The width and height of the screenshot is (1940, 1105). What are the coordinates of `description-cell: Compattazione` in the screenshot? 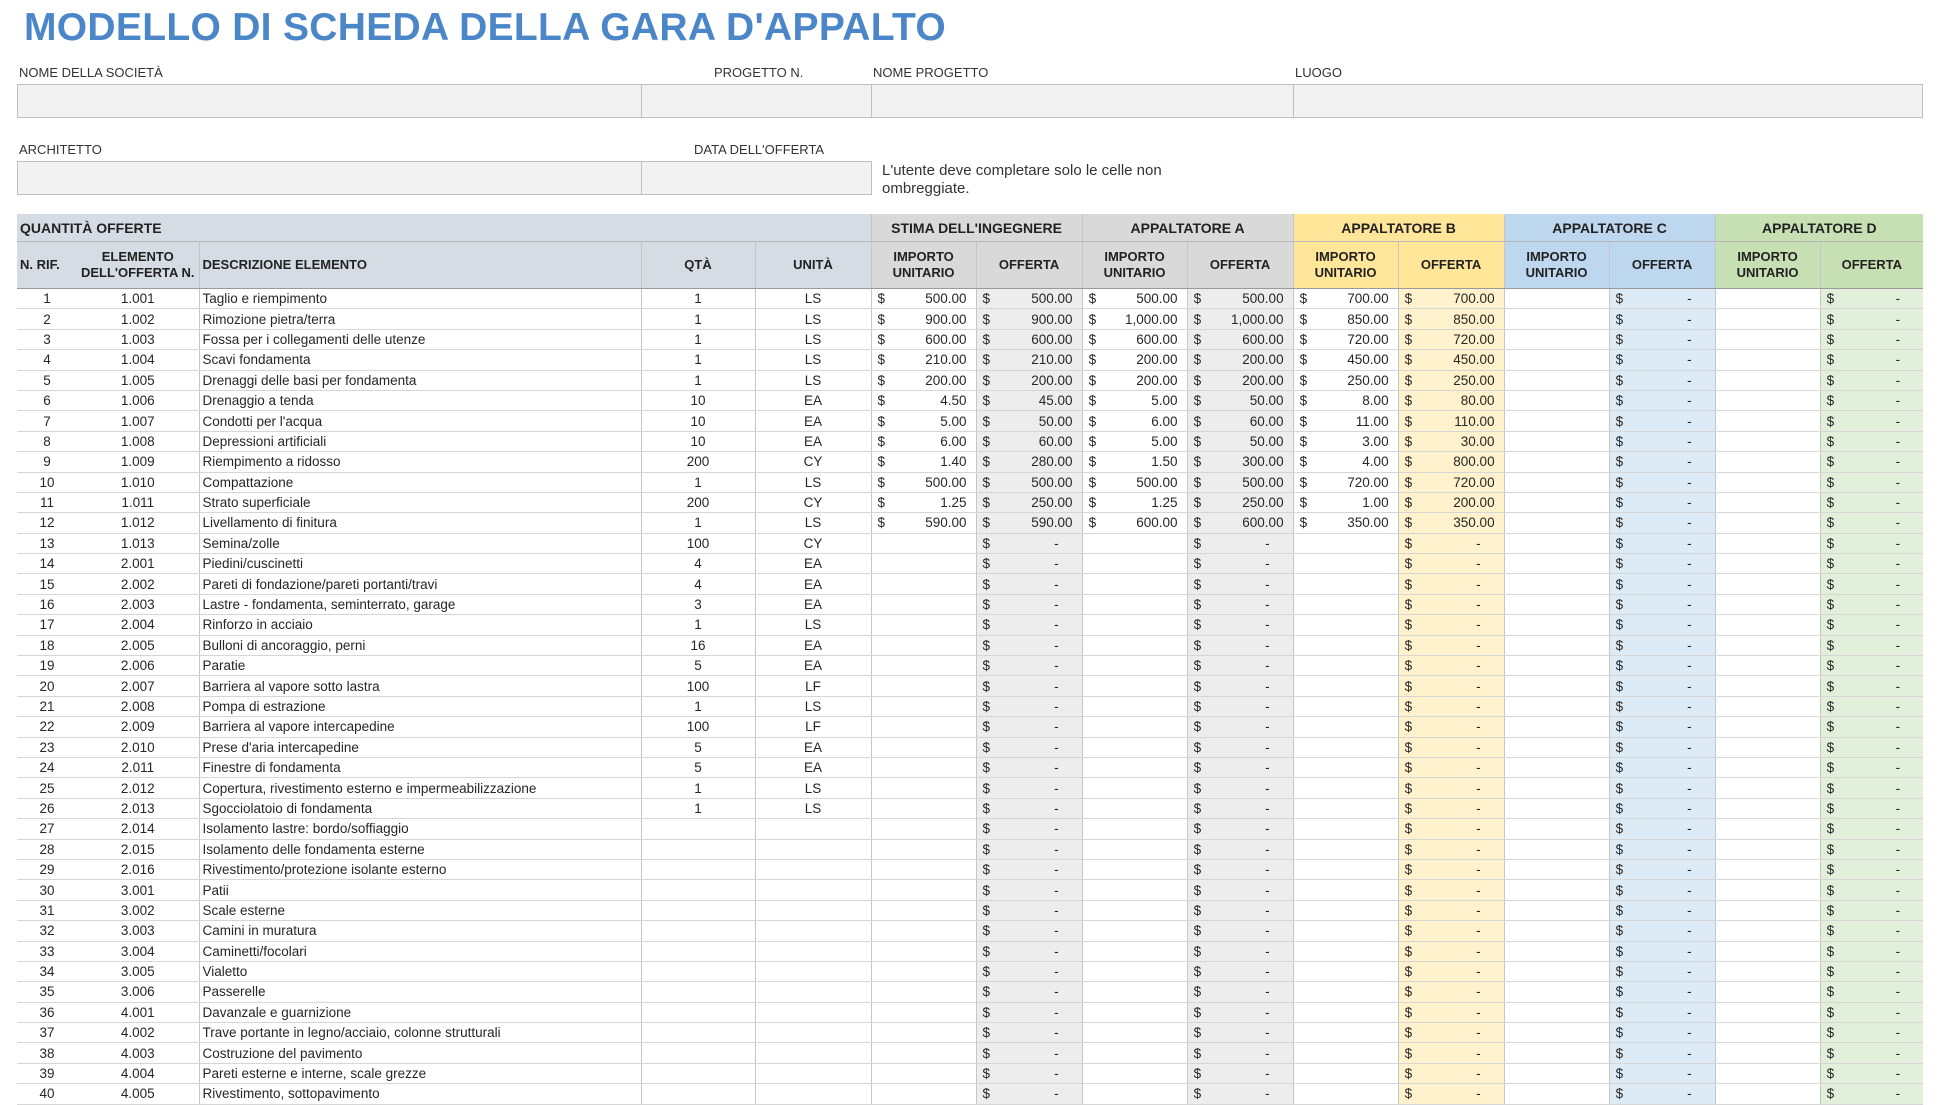 It's located at (419, 482).